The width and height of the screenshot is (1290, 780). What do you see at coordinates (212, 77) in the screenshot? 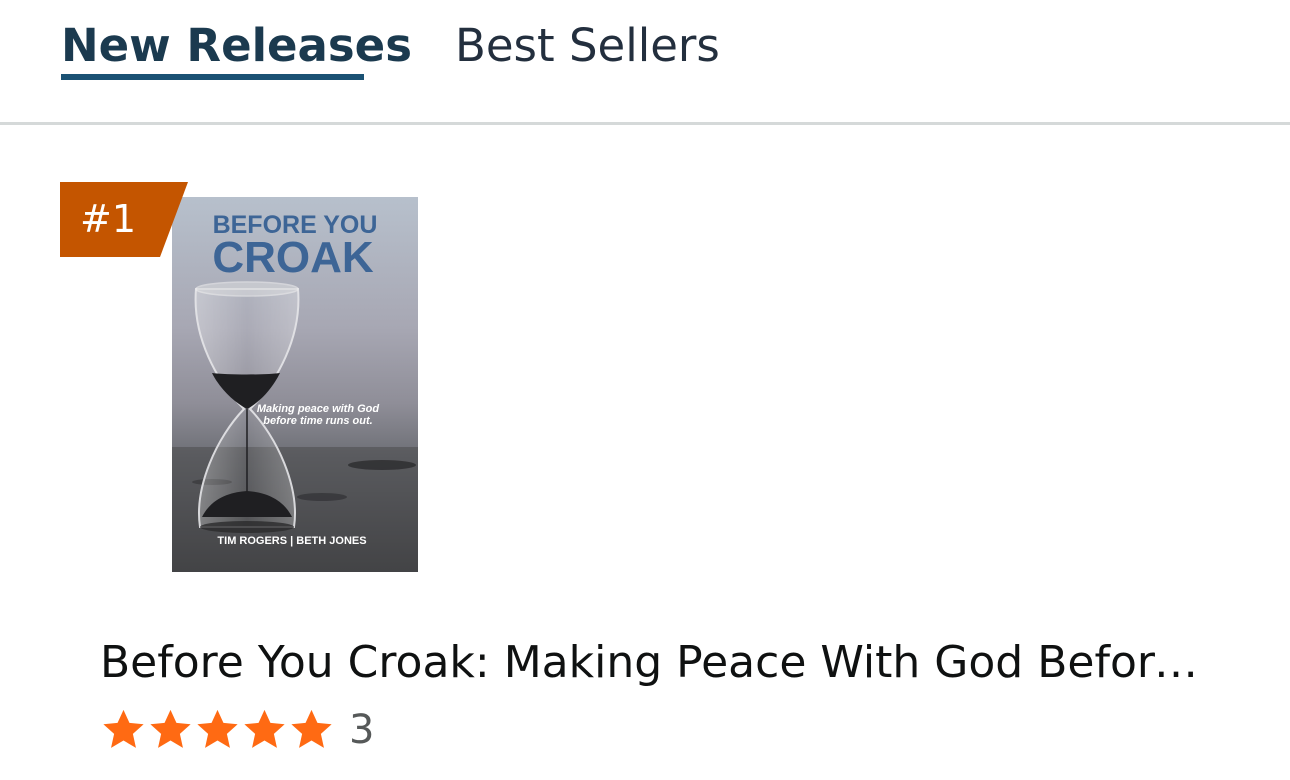
I see `active-tab-indicator` at bounding box center [212, 77].